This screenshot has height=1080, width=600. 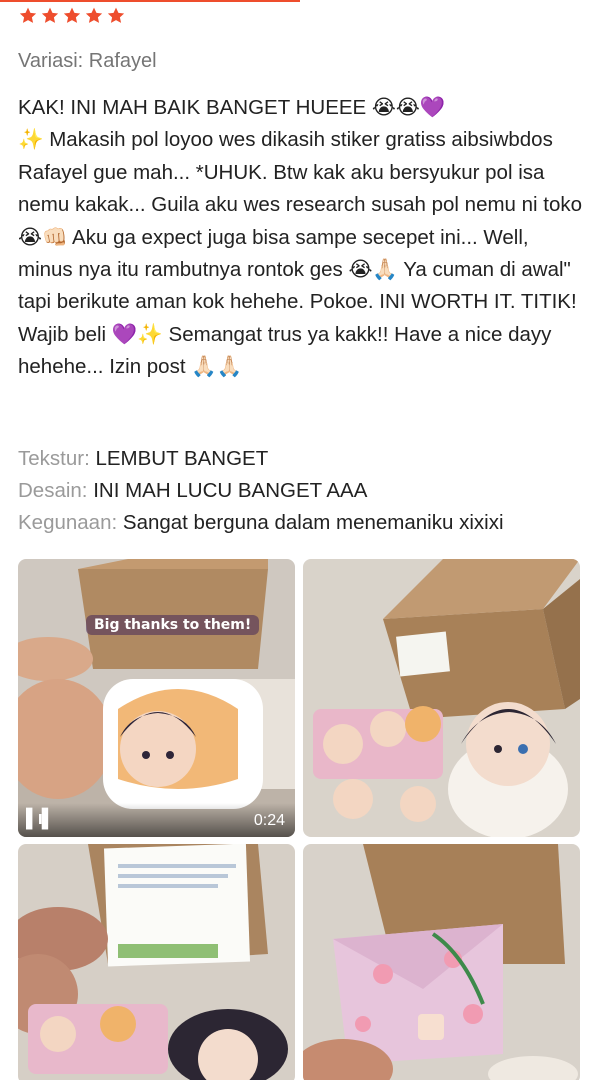 What do you see at coordinates (269, 820) in the screenshot?
I see `video-duration: 0:24` at bounding box center [269, 820].